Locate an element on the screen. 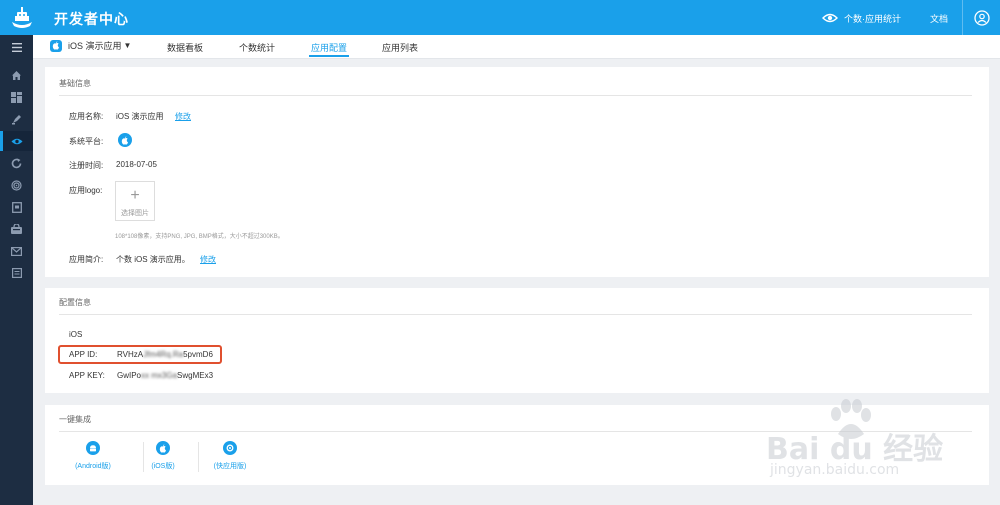  home-icon is located at coordinates (16, 75).